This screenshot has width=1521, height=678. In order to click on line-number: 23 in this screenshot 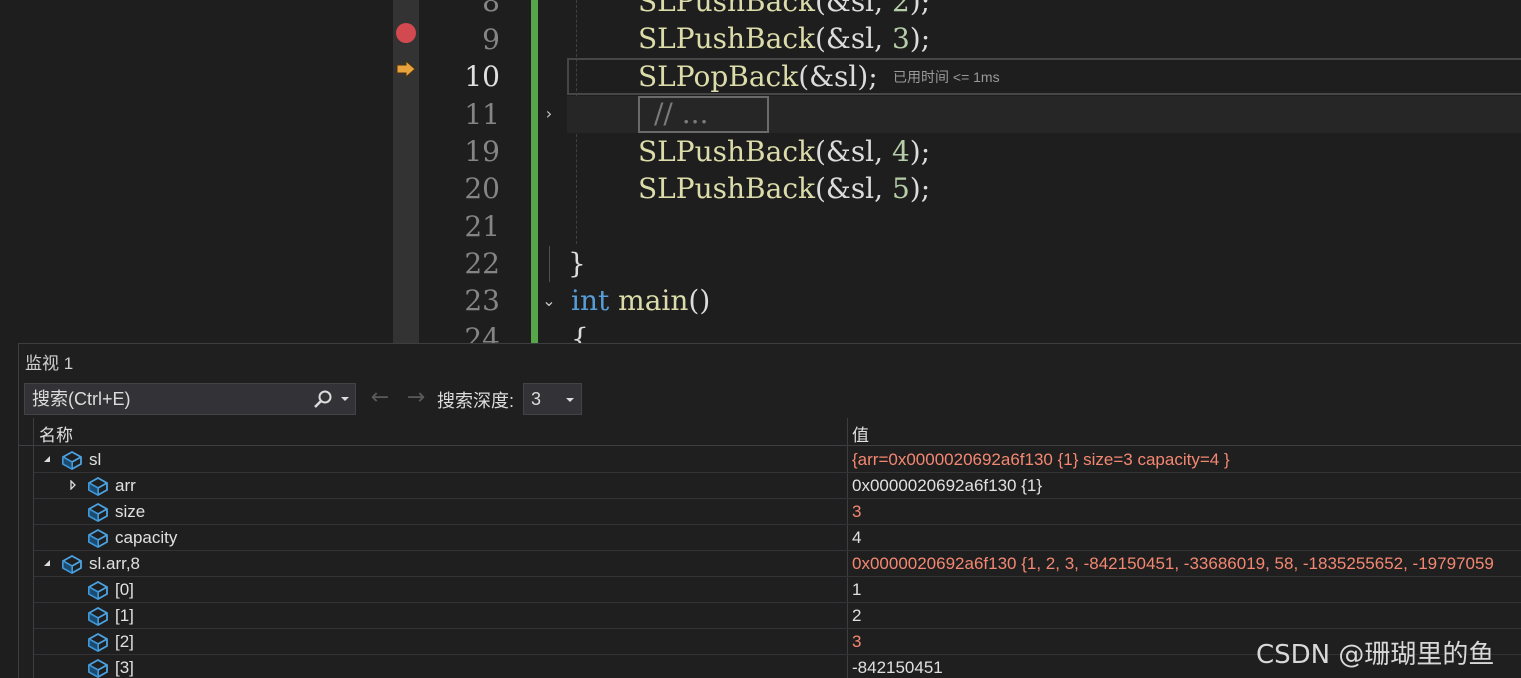, I will do `click(482, 300)`.